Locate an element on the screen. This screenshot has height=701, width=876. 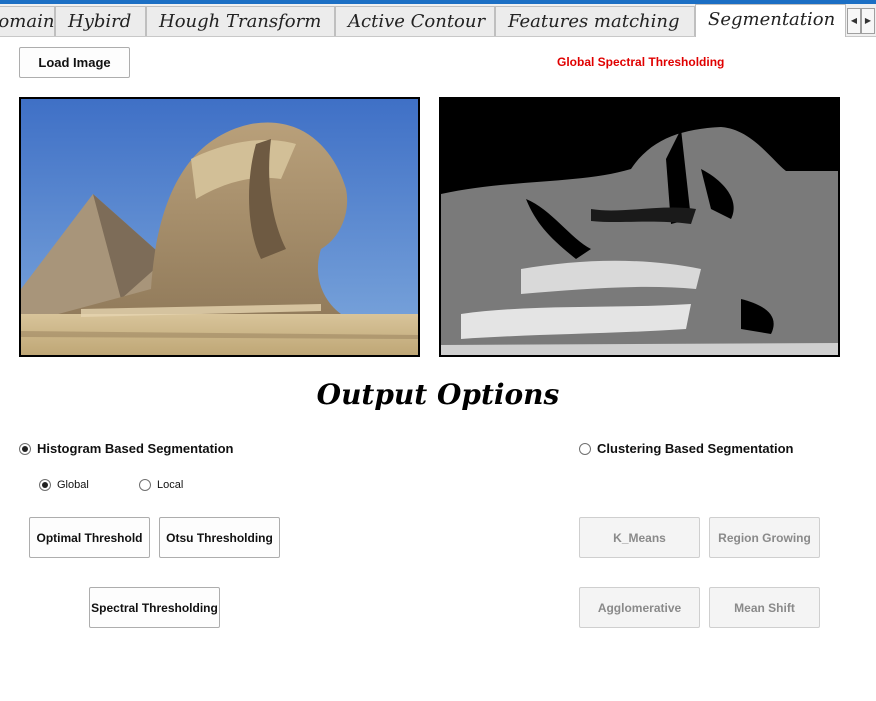
histogram-radio is located at coordinates (25, 448).